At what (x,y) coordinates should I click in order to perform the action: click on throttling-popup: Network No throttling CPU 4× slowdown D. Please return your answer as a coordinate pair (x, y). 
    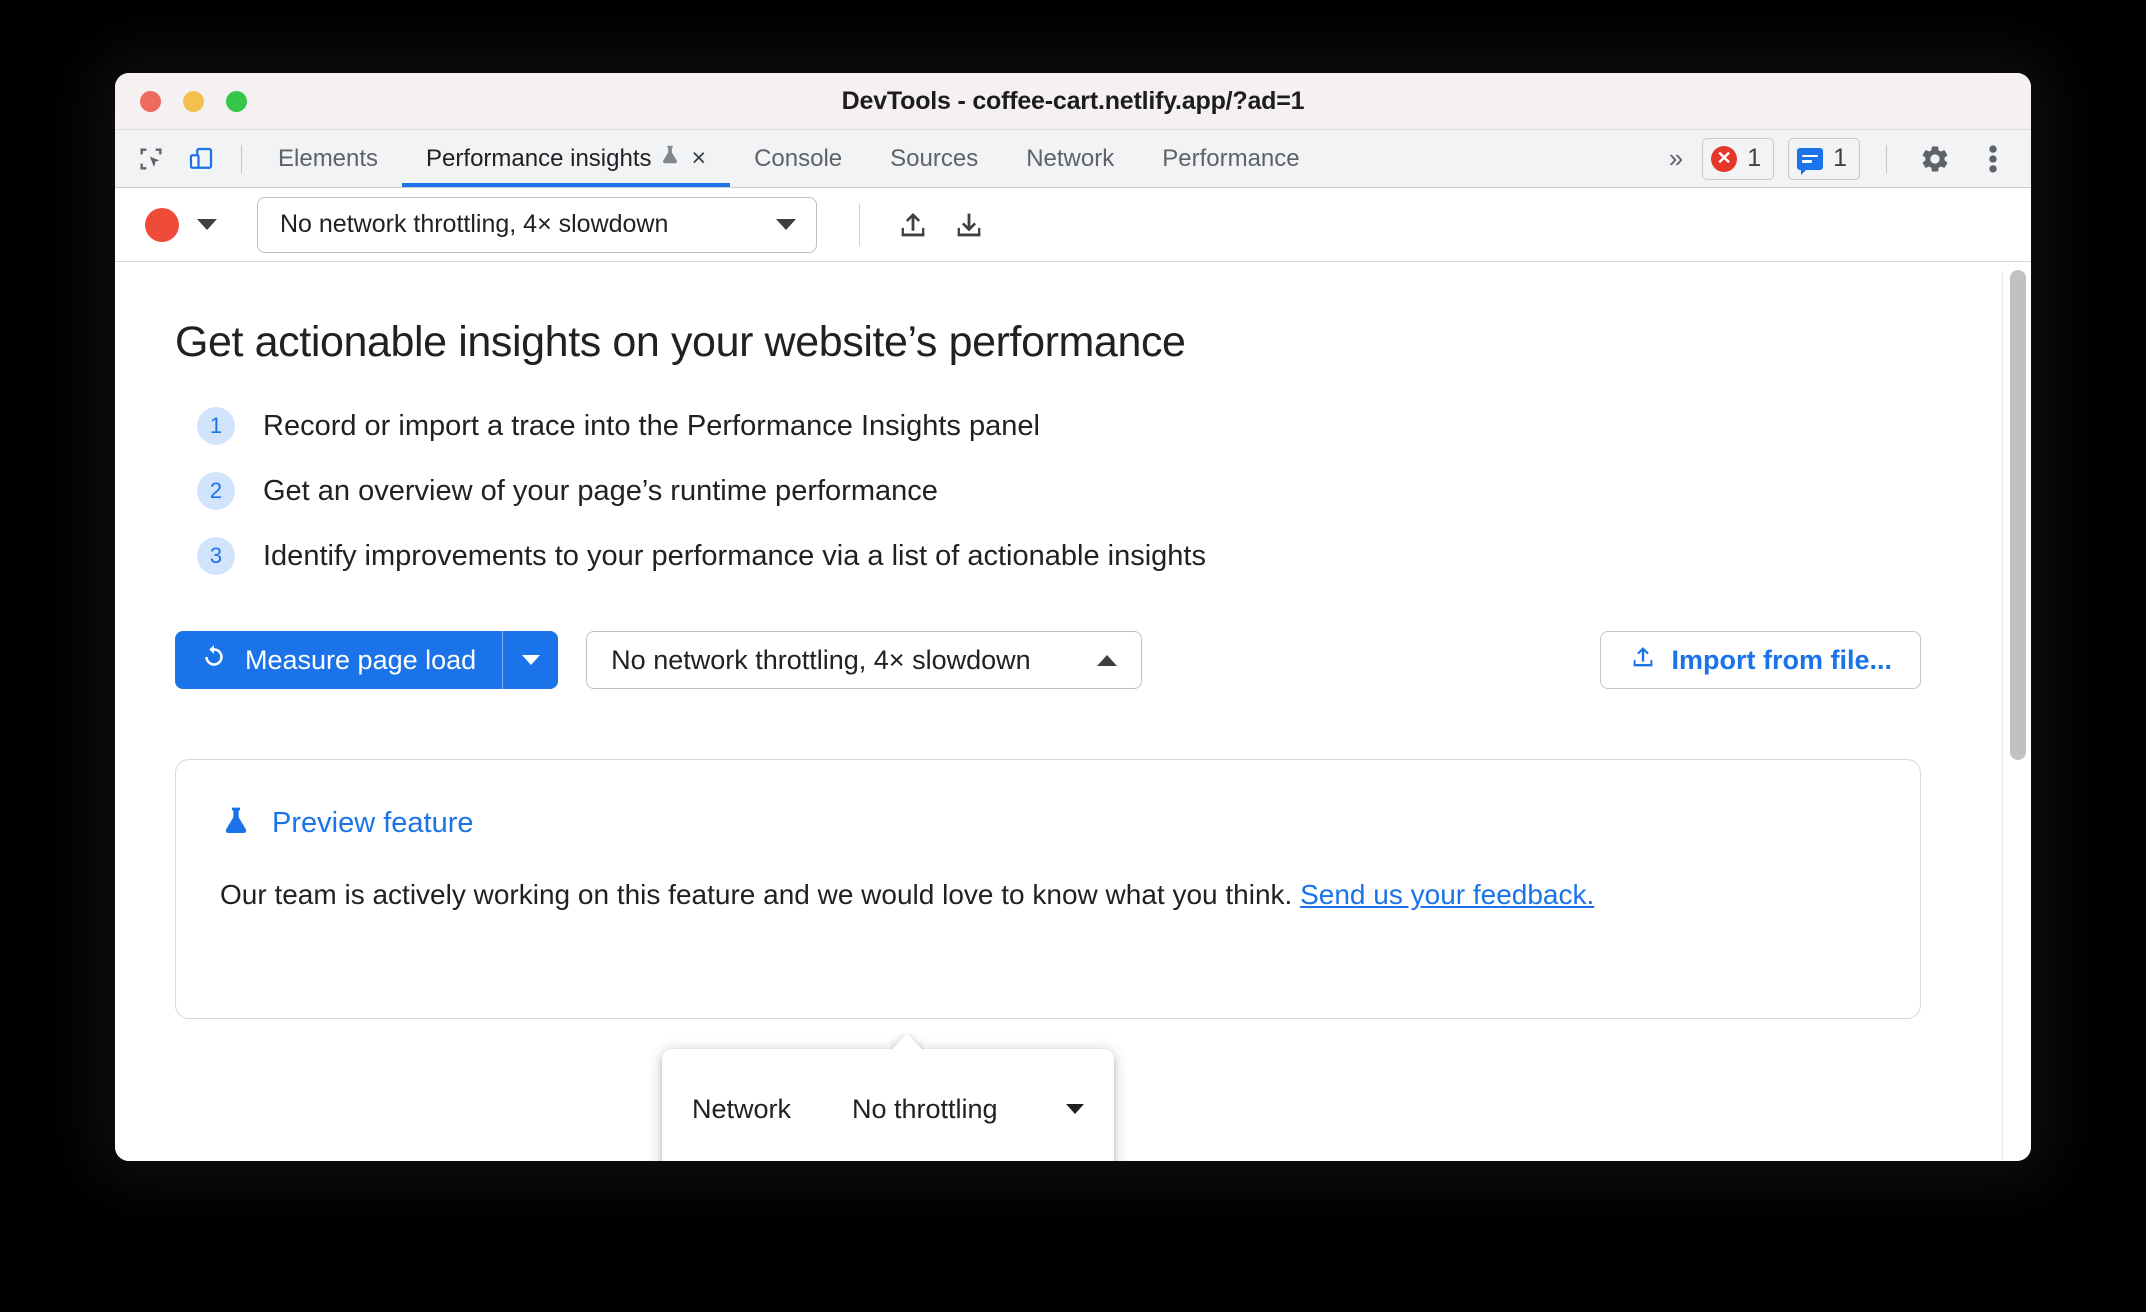
    Looking at the image, I should click on (888, 1105).